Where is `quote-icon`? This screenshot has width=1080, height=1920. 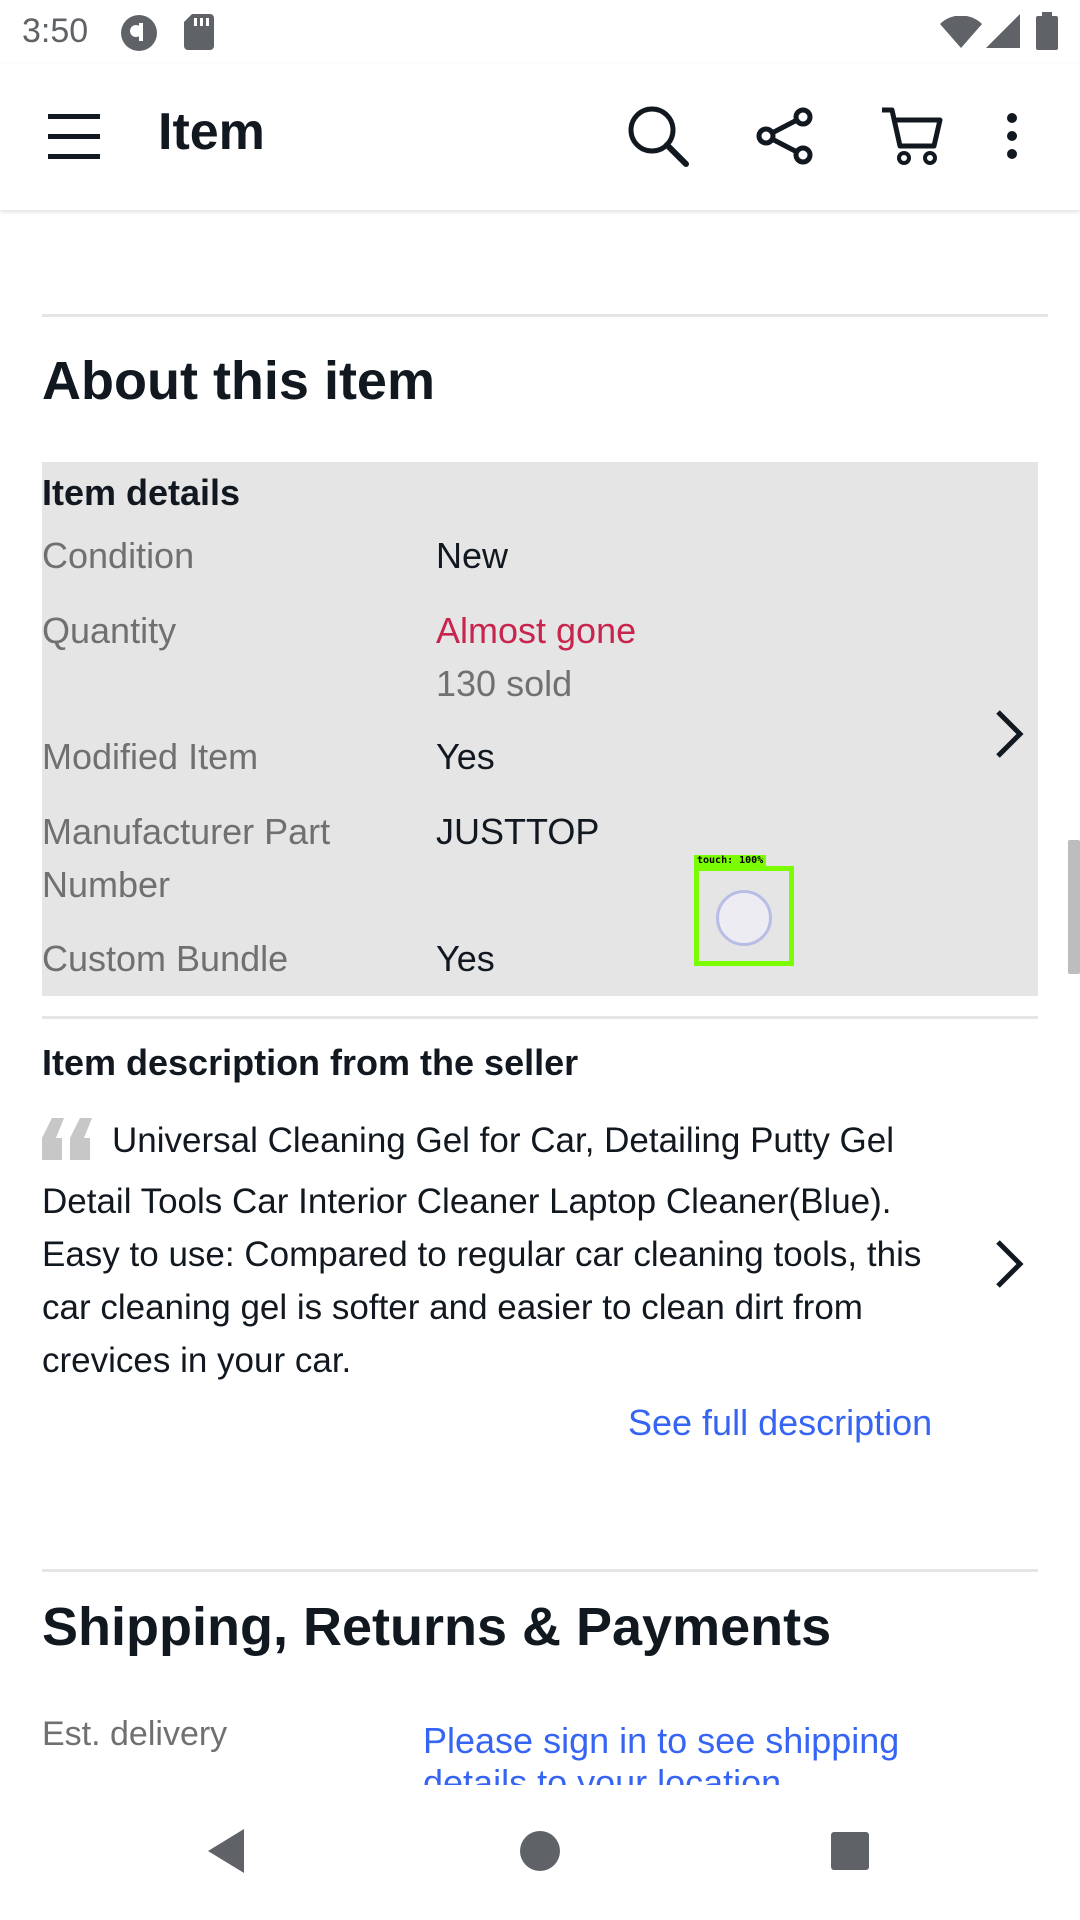
quote-icon is located at coordinates (68, 1146).